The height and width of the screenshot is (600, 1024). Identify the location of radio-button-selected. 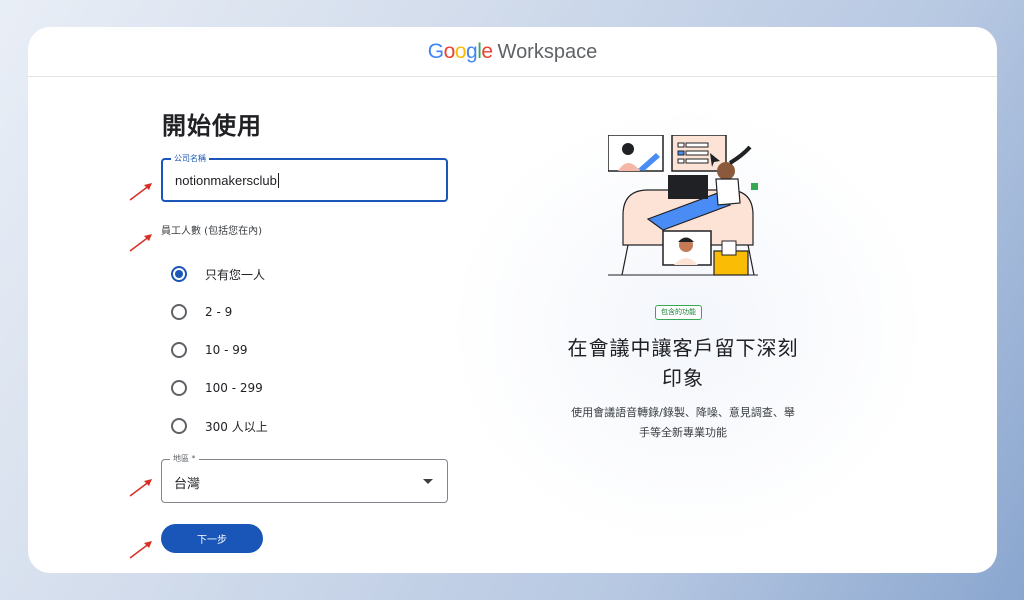
(179, 274).